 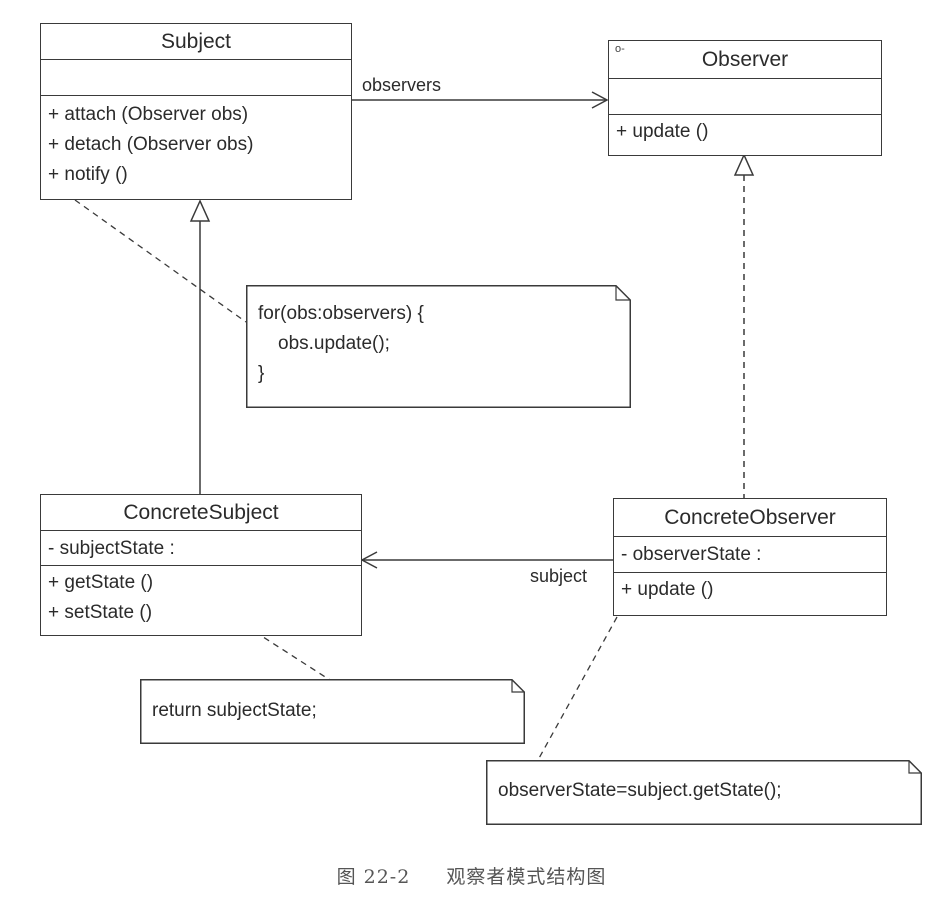 I want to click on observer-operations: + update (), so click(x=745, y=131).